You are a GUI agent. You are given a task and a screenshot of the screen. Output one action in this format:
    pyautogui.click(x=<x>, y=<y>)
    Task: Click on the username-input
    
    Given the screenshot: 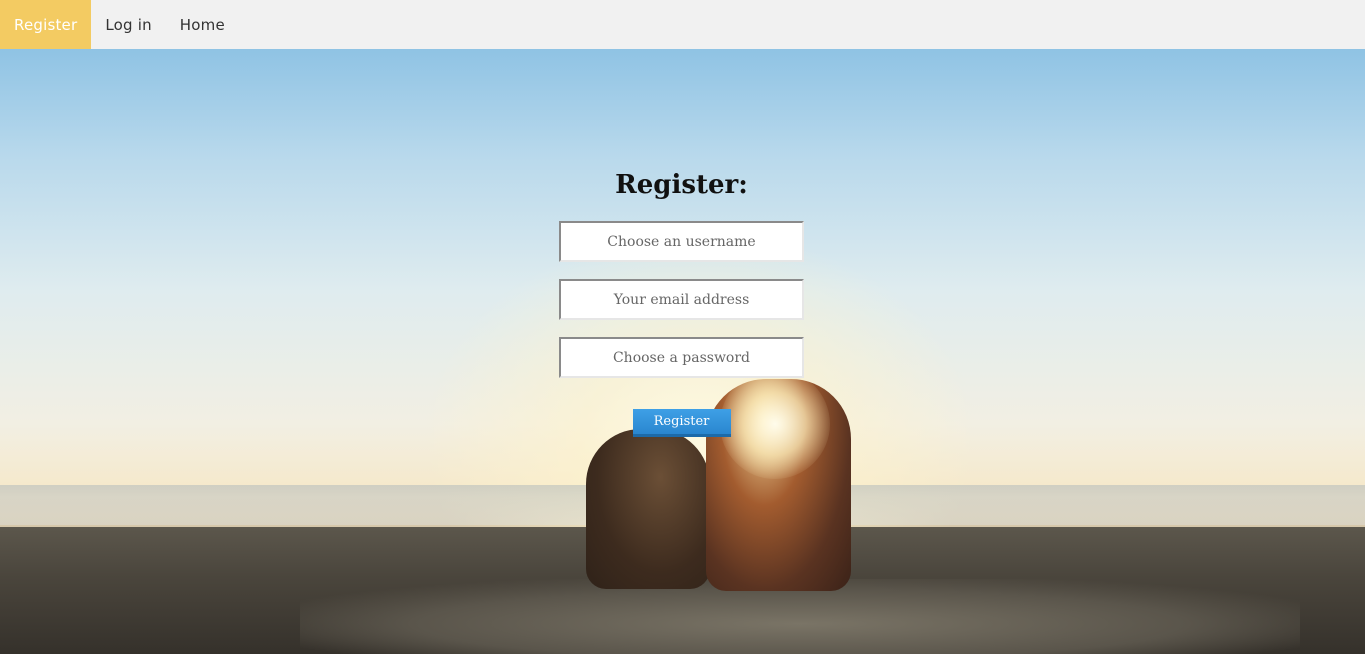 What is the action you would take?
    pyautogui.click(x=681, y=241)
    